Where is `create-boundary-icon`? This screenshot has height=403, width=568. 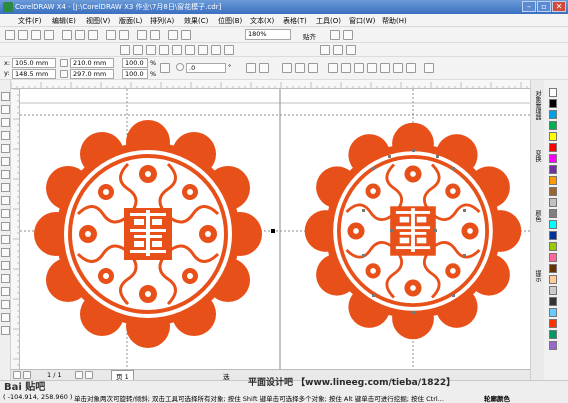
create-boundary-icon is located at coordinates (411, 68).